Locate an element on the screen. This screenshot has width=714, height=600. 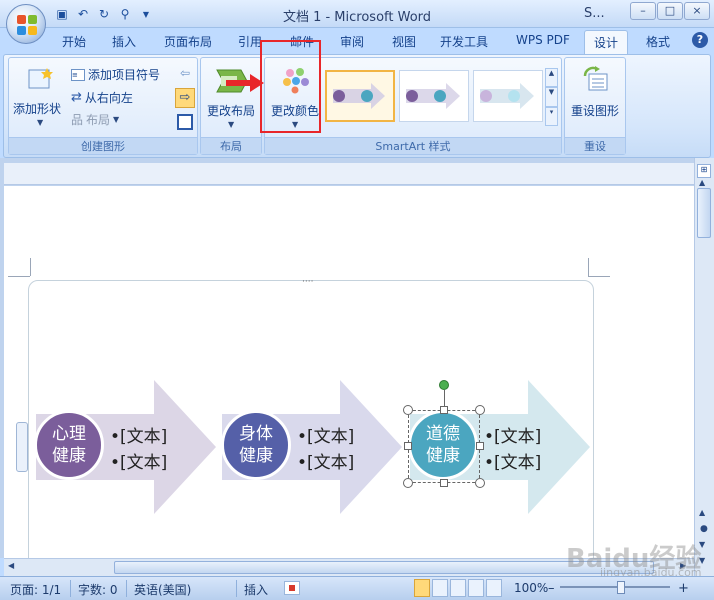
tab-developer: 开发工具 is located at coordinates (464, 41).